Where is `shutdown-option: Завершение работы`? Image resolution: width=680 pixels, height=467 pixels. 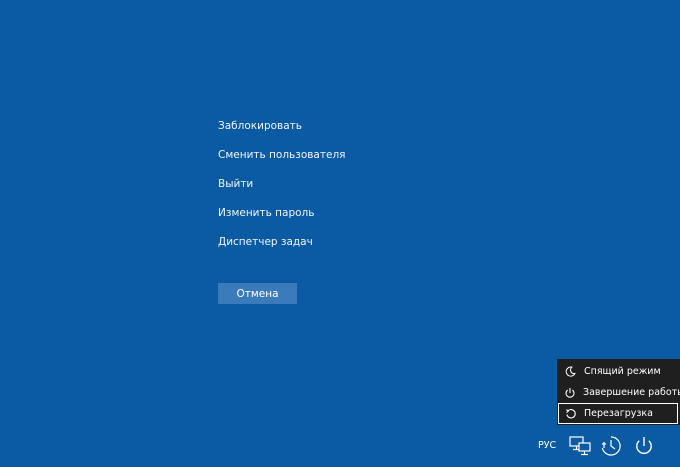 shutdown-option: Завершение работы is located at coordinates (618, 392).